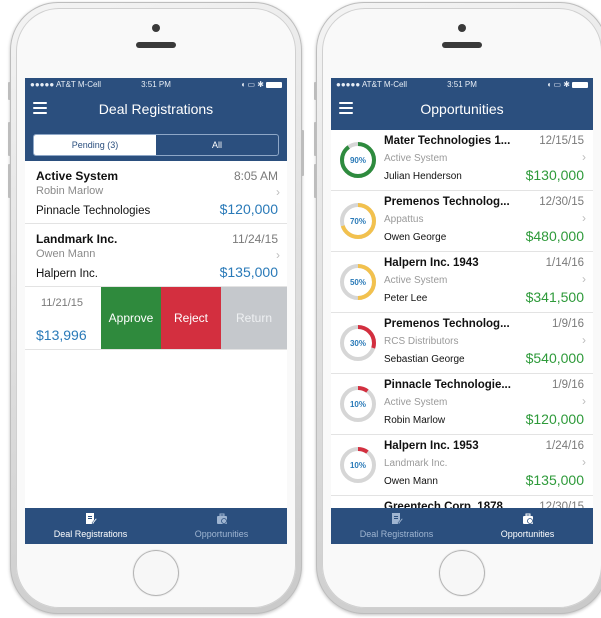 This screenshot has width=601, height=618. Describe the element at coordinates (554, 358) in the screenshot. I see `opportunity-amount: $540,000` at that location.